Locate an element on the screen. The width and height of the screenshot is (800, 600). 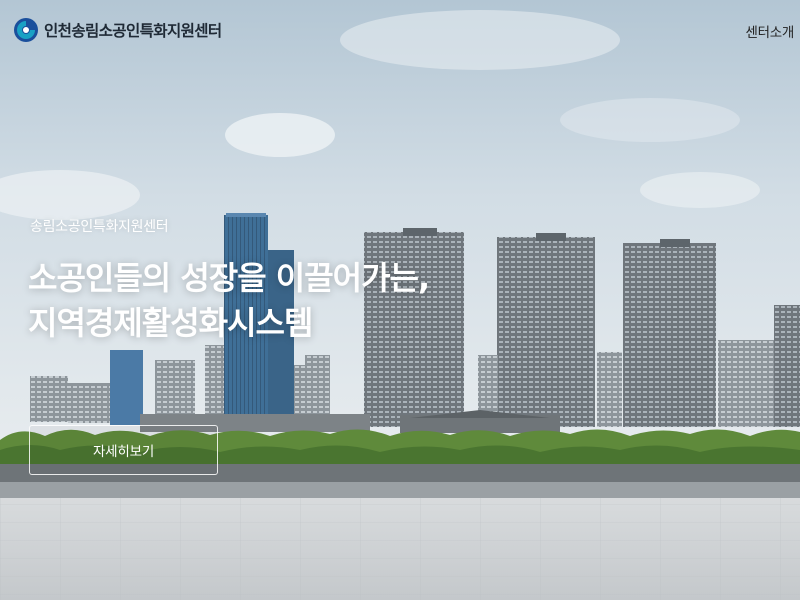
logo-text: 인천송림소공인특화지원센터 is located at coordinates (133, 31).